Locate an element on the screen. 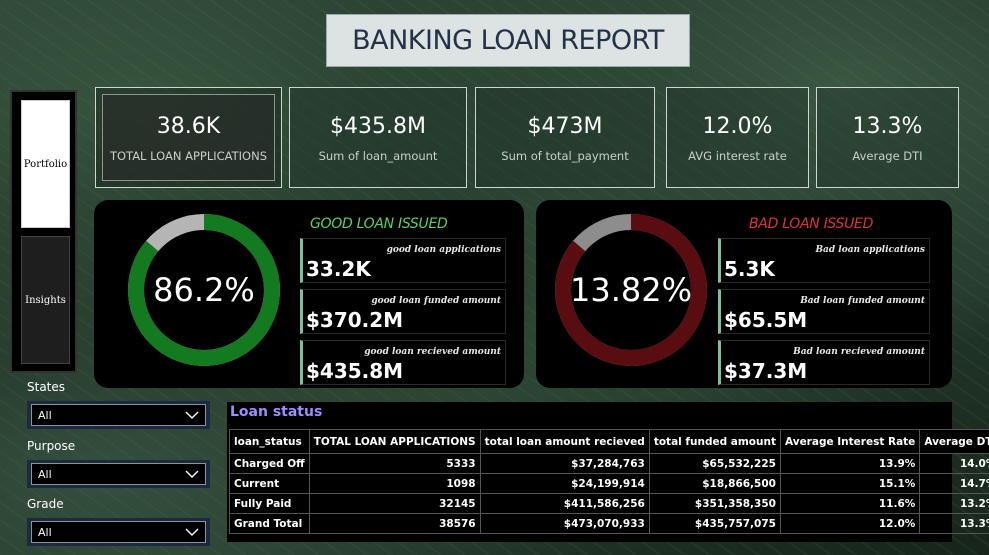 Image resolution: width=989 pixels, height=555 pixels. states-dropdown-value: All is located at coordinates (45, 415).